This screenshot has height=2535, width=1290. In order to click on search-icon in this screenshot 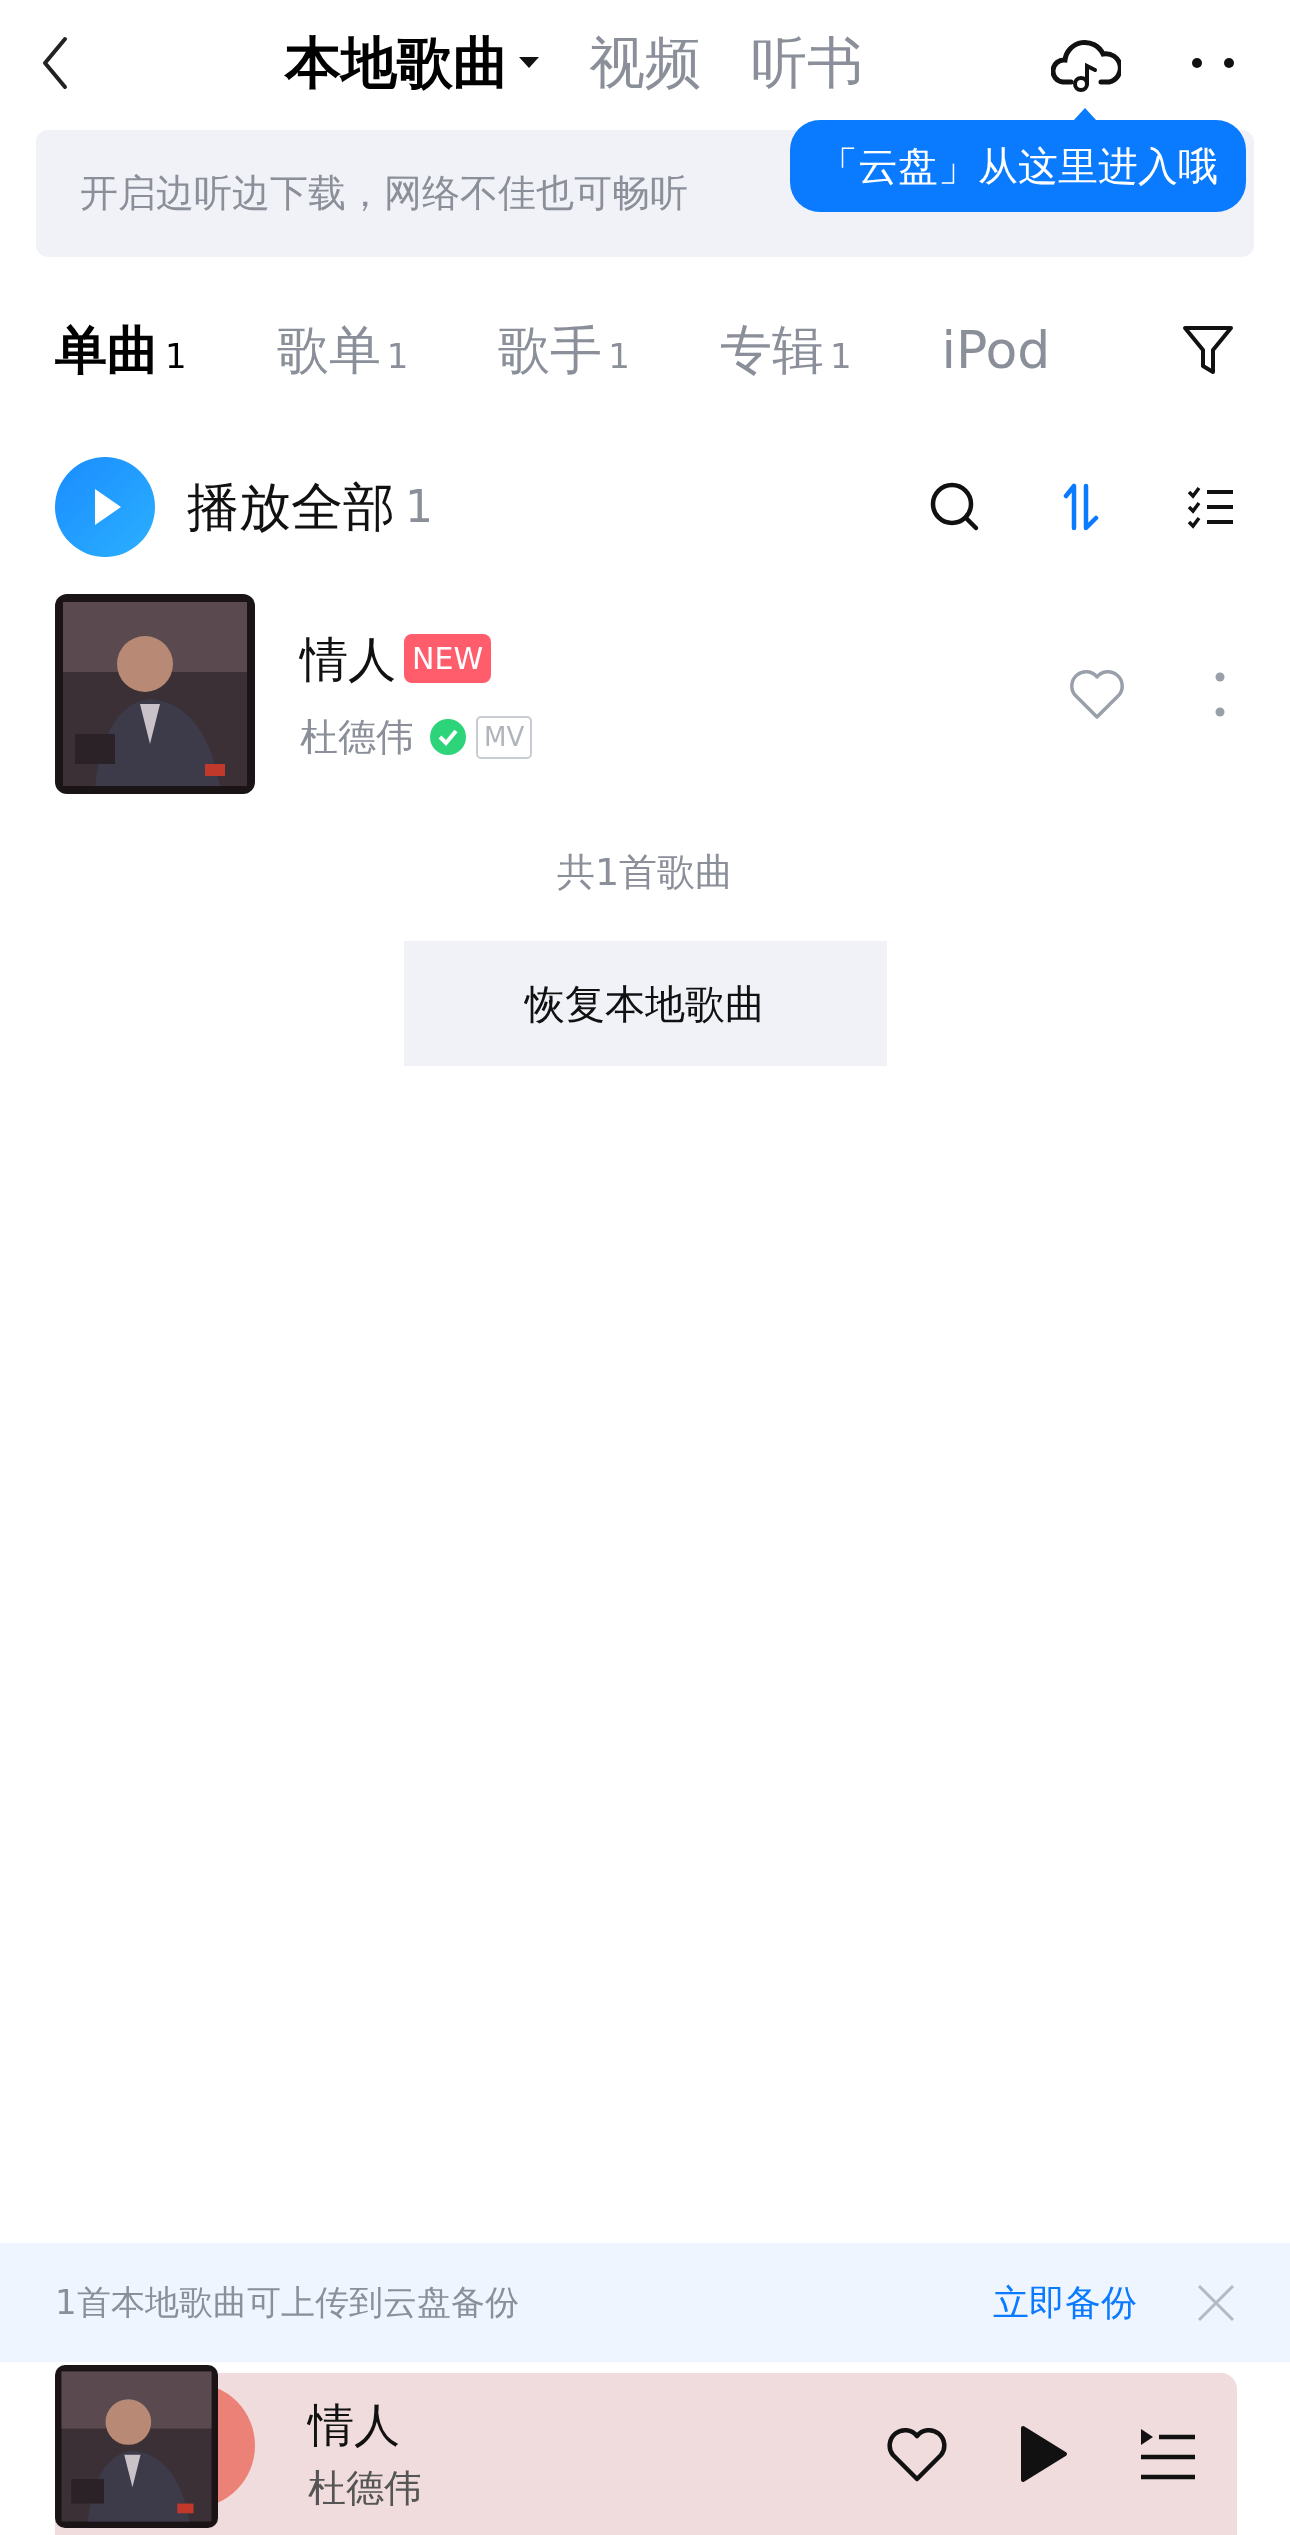, I will do `click(955, 507)`.